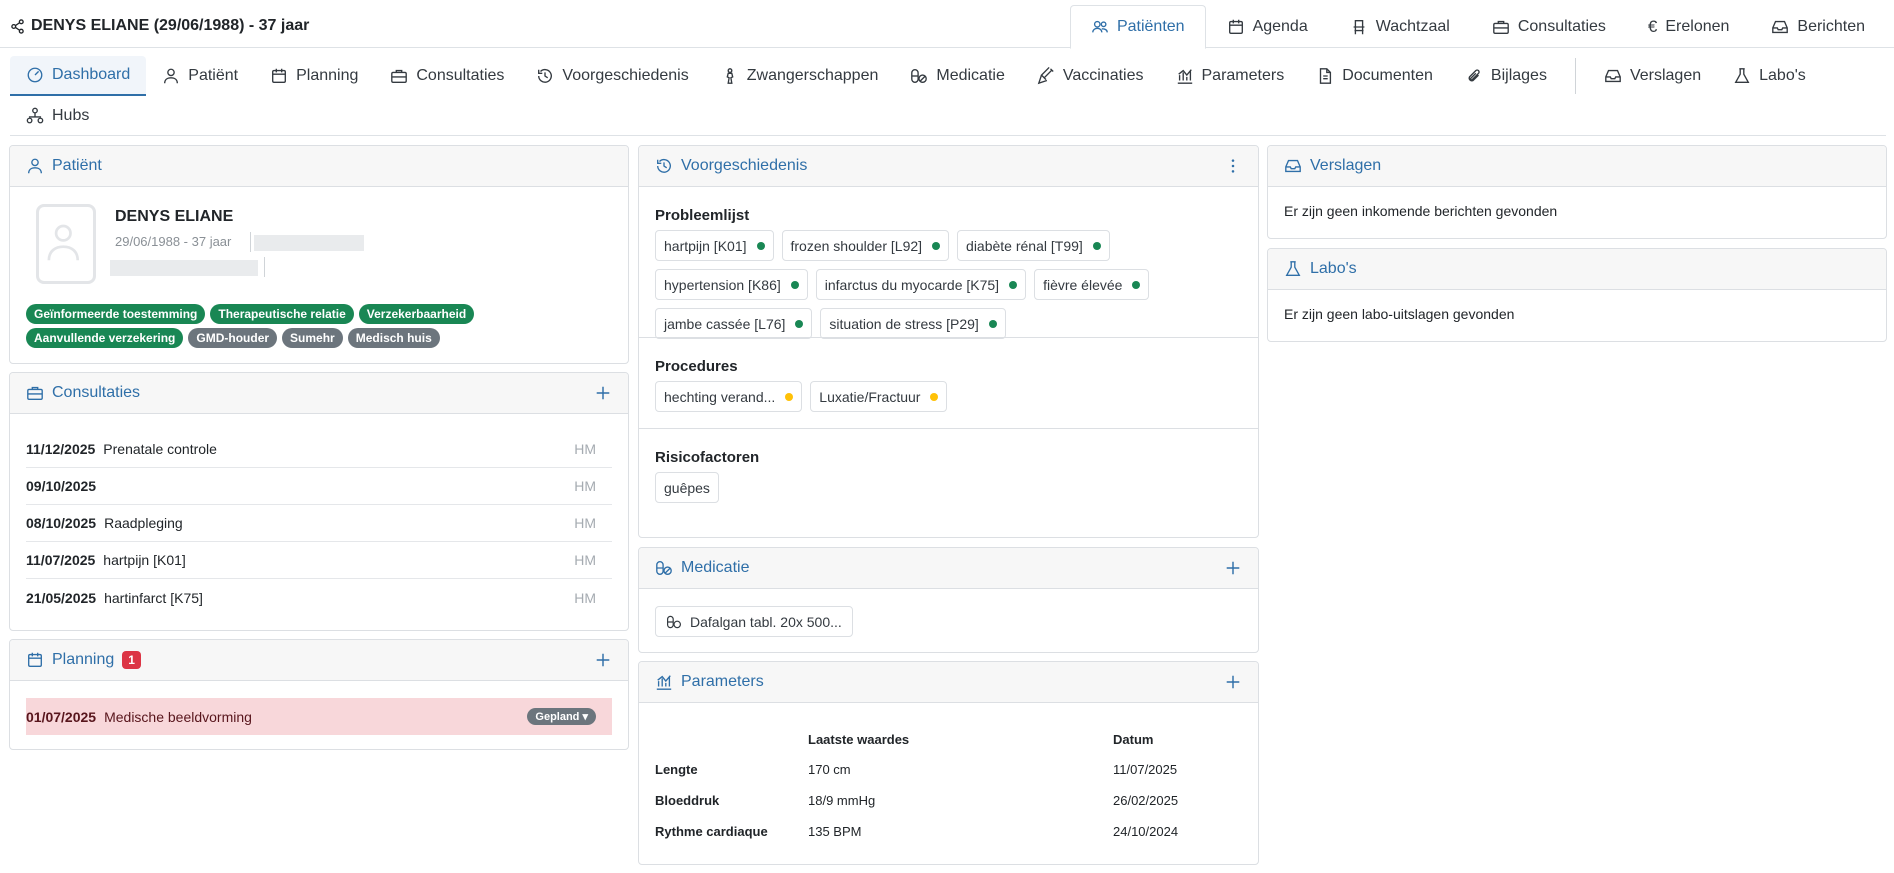 The image size is (1894, 873). I want to click on problem-chip: jambe cassée [L76], so click(734, 323).